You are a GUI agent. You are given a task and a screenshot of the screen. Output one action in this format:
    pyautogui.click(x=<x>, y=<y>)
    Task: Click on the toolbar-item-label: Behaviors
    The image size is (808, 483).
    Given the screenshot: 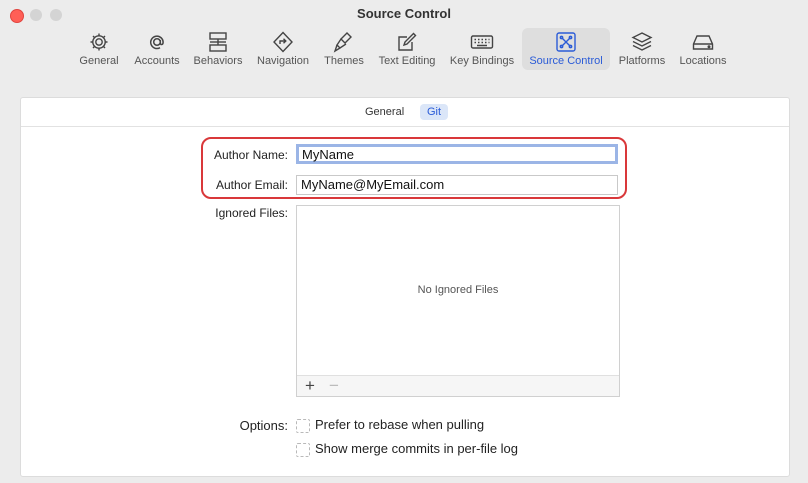 What is the action you would take?
    pyautogui.click(x=218, y=61)
    